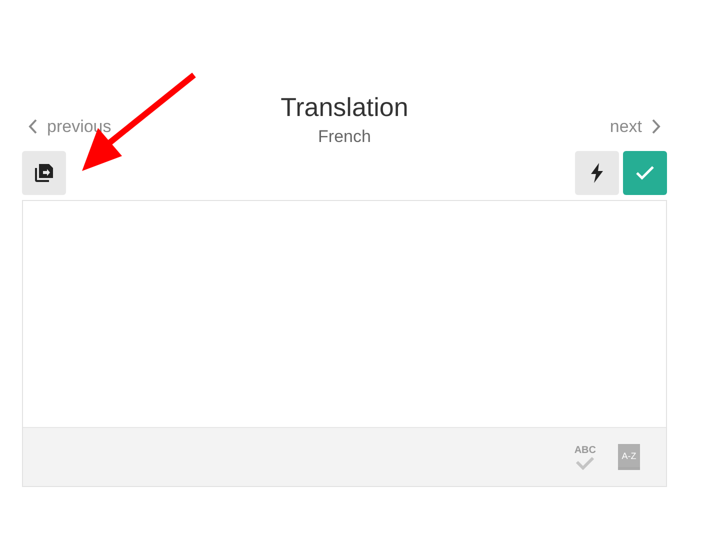  Describe the element at coordinates (154, 126) in the screenshot. I see `previous-link: previous` at that location.